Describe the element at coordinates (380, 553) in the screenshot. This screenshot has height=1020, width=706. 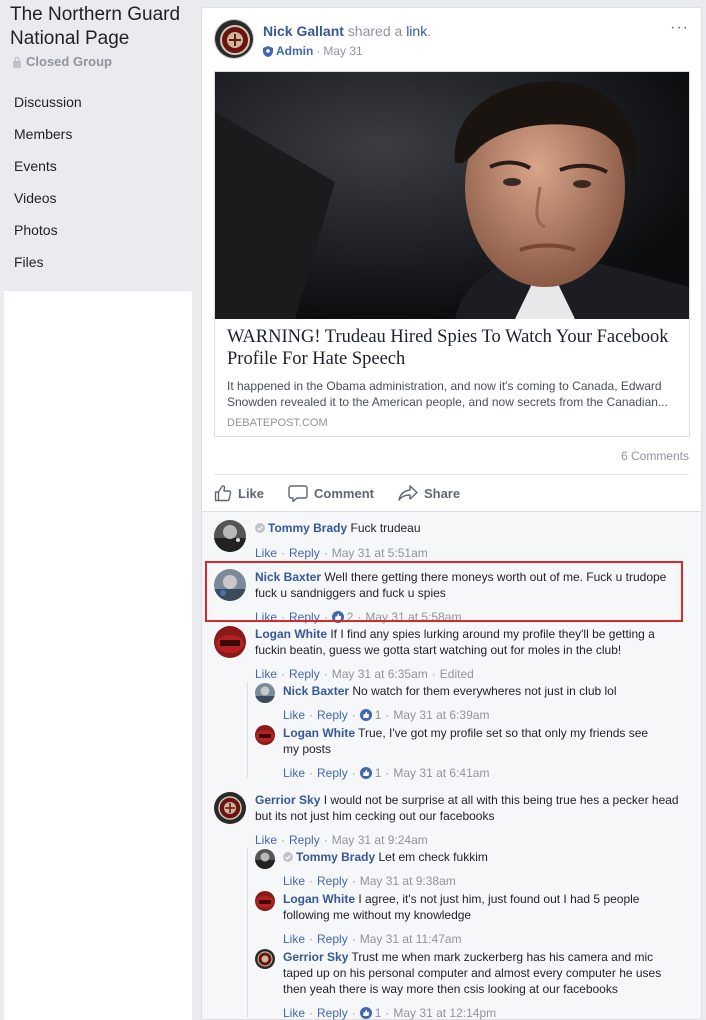
I see `comment-time: May 31 at 5:51am` at that location.